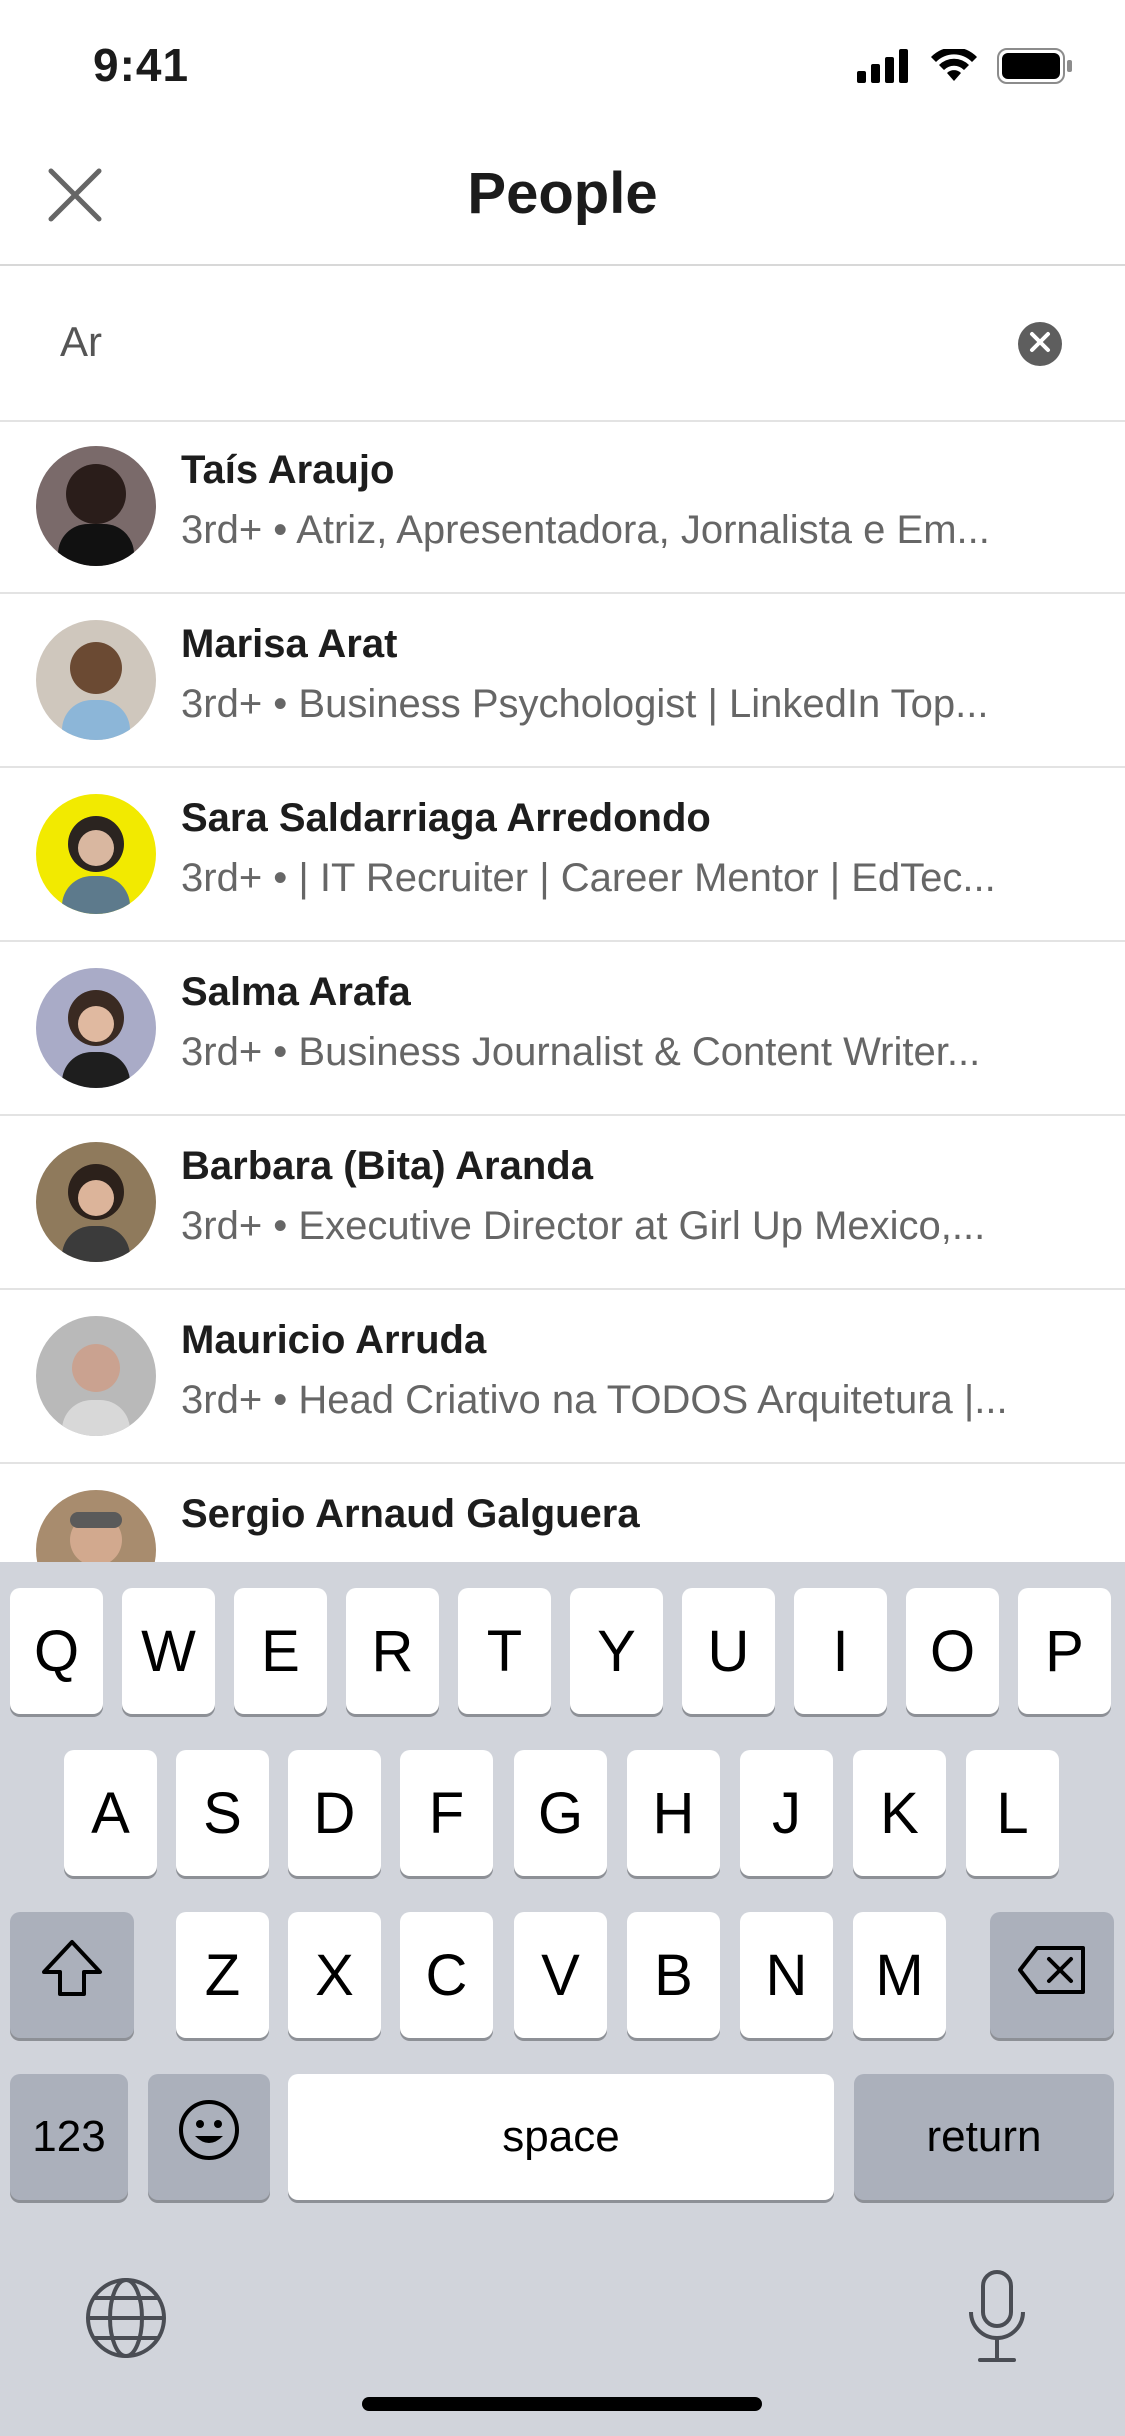  I want to click on key-l: L, so click(1012, 1813).